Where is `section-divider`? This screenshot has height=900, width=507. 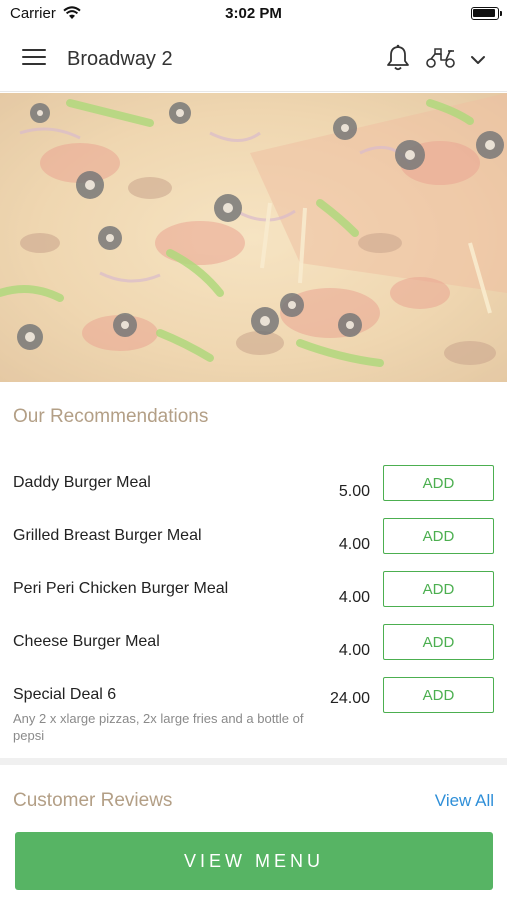
section-divider is located at coordinates (253, 761).